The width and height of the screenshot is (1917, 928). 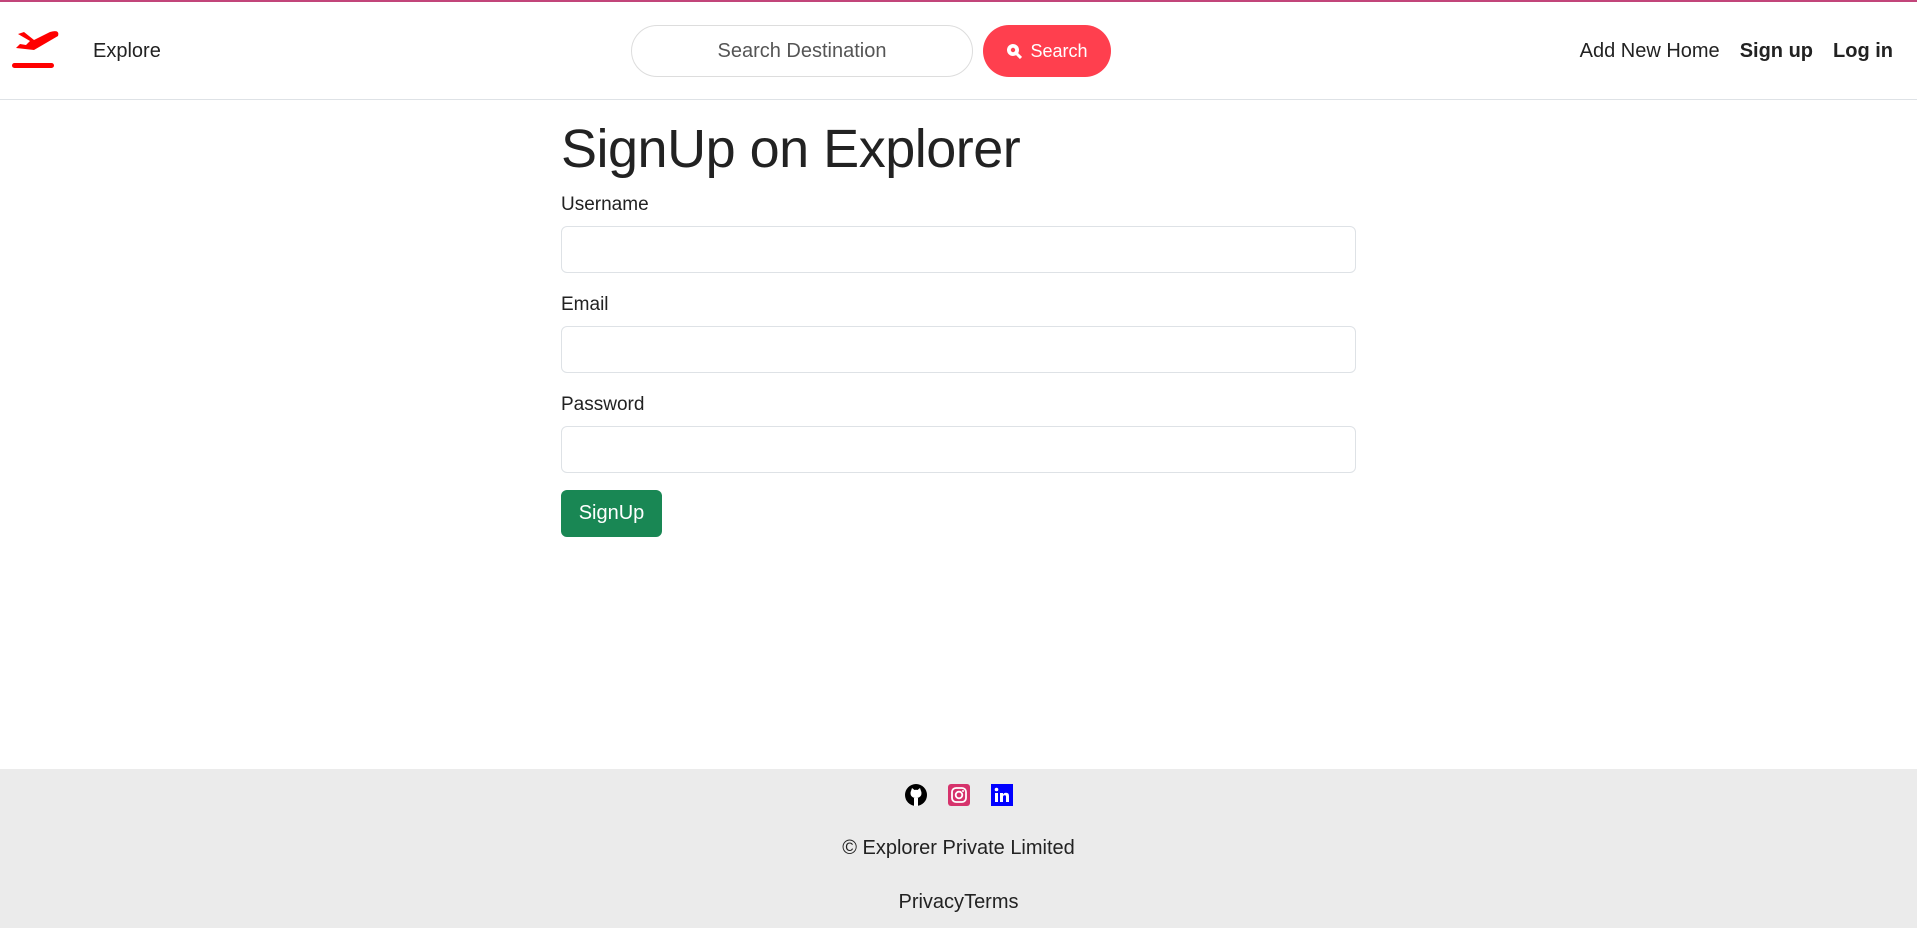 I want to click on page-title: SignUp on Explorer, so click(x=791, y=149).